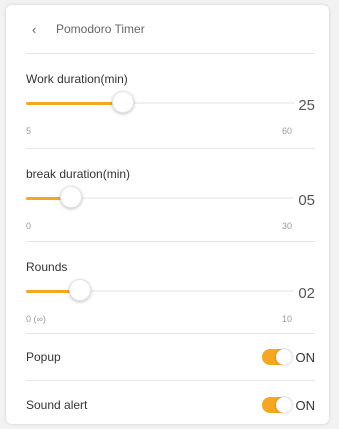 This screenshot has height=429, width=339. Describe the element at coordinates (43, 357) in the screenshot. I see `popup-label: Popup` at that location.